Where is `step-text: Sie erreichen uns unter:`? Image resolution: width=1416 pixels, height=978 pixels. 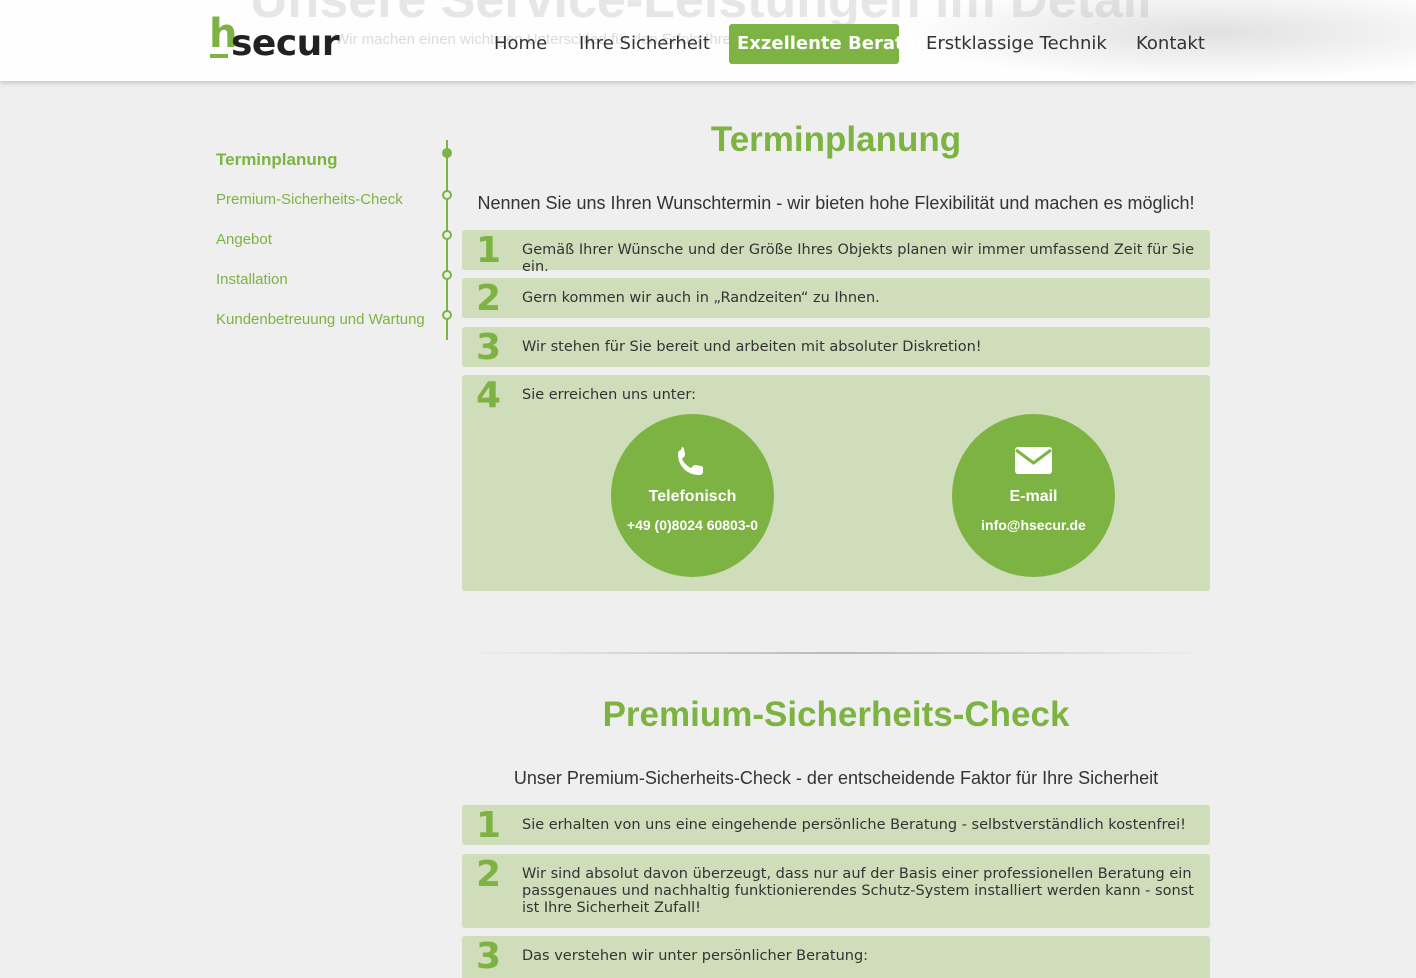
step-text: Sie erreichen uns unter: is located at coordinates (609, 395).